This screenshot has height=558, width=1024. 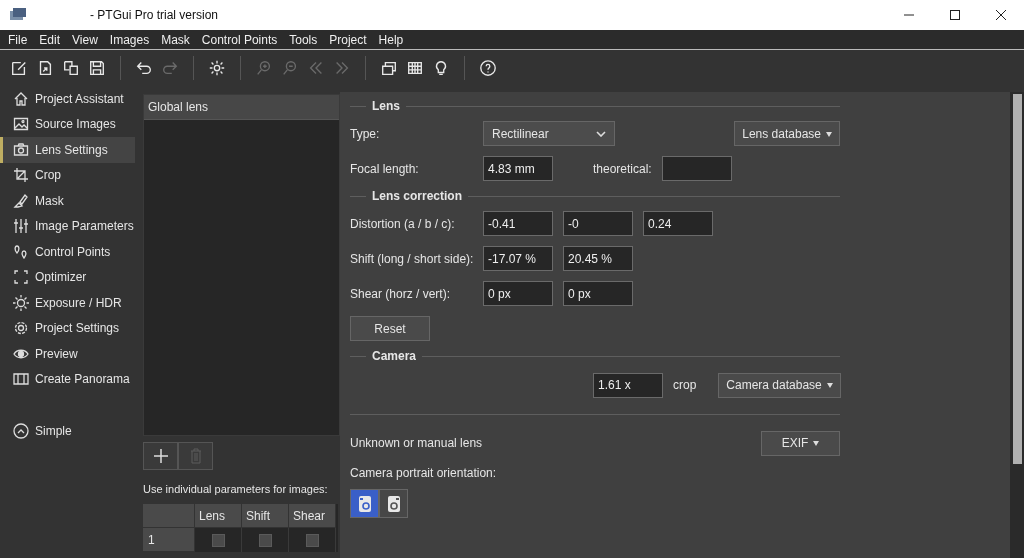 I want to click on menu-item: Mask, so click(x=175, y=39).